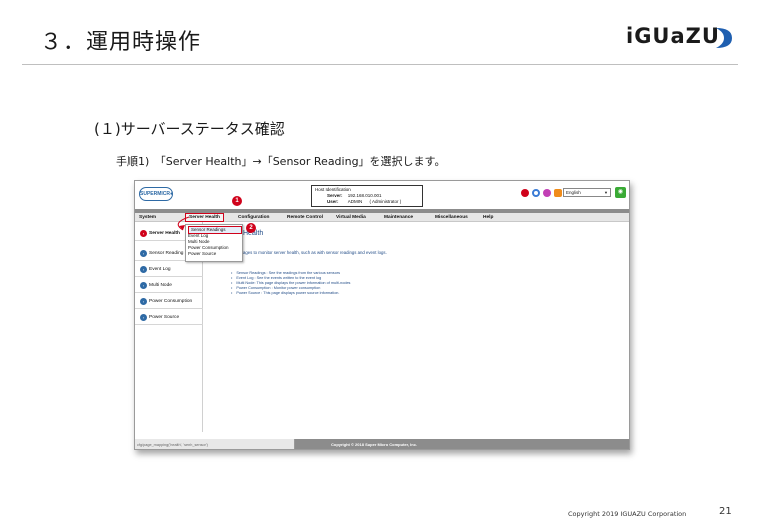  Describe the element at coordinates (237, 201) in the screenshot. I see `step-badge-1: 1` at that location.